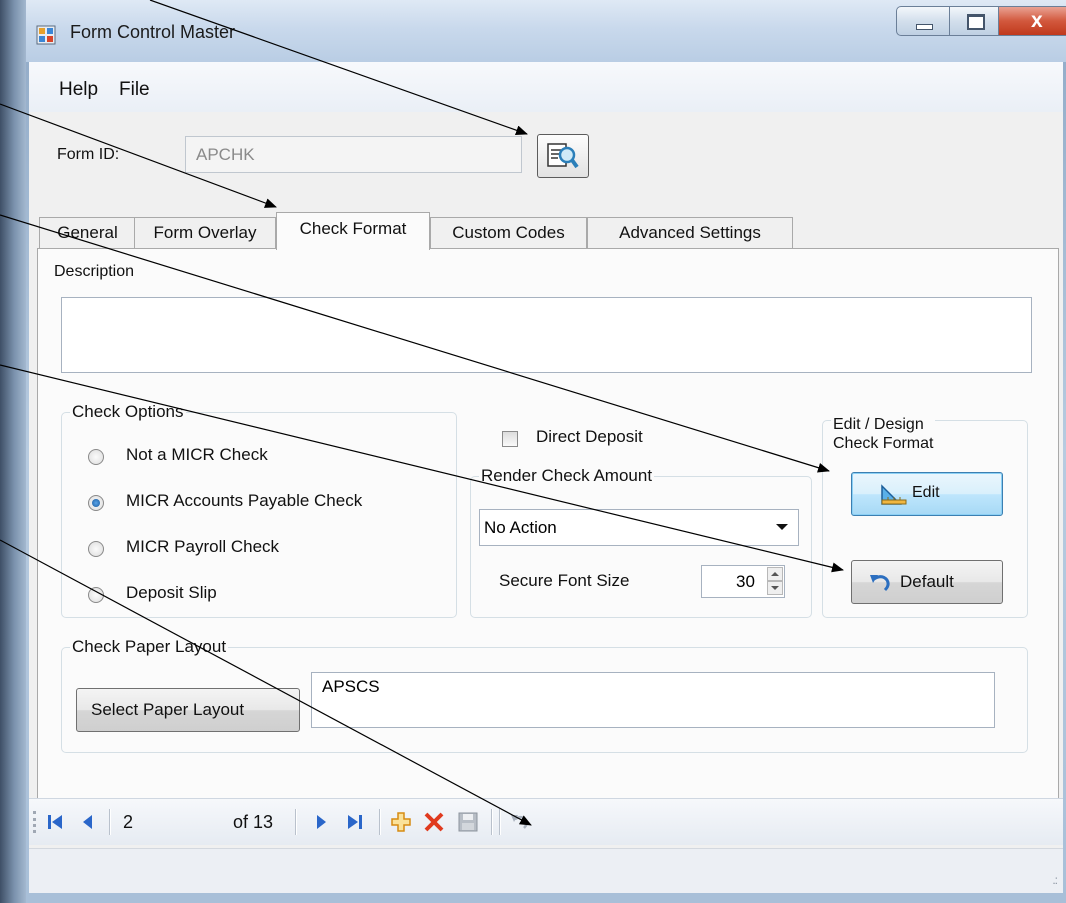  I want to click on menu-help: Help, so click(78, 90).